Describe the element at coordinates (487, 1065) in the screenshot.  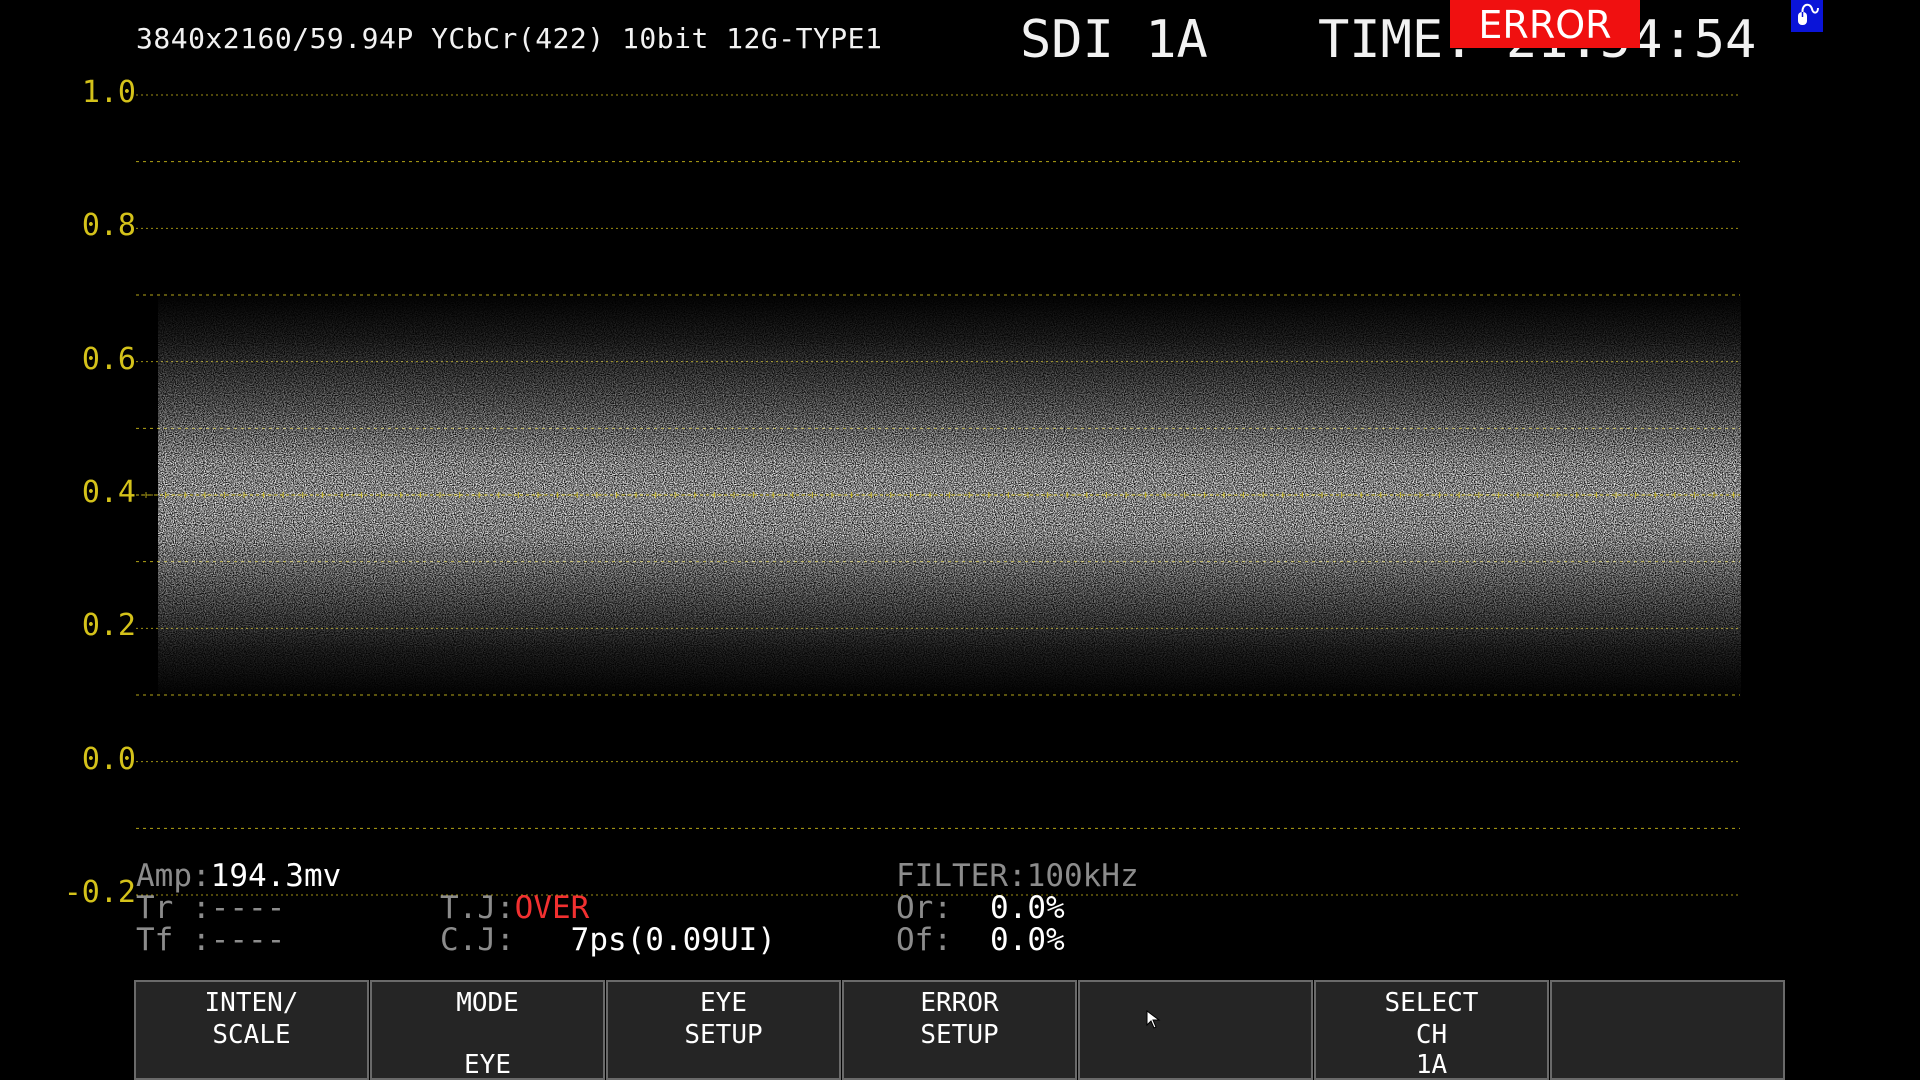
I see `softkey-value: EYE` at that location.